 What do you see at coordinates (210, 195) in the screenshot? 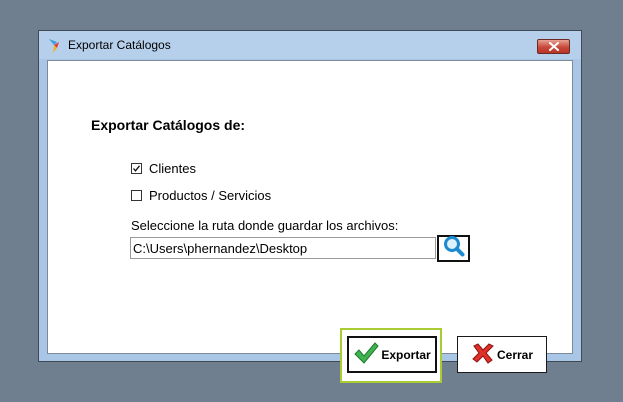
I see `productos-label: Productos / Servicios` at bounding box center [210, 195].